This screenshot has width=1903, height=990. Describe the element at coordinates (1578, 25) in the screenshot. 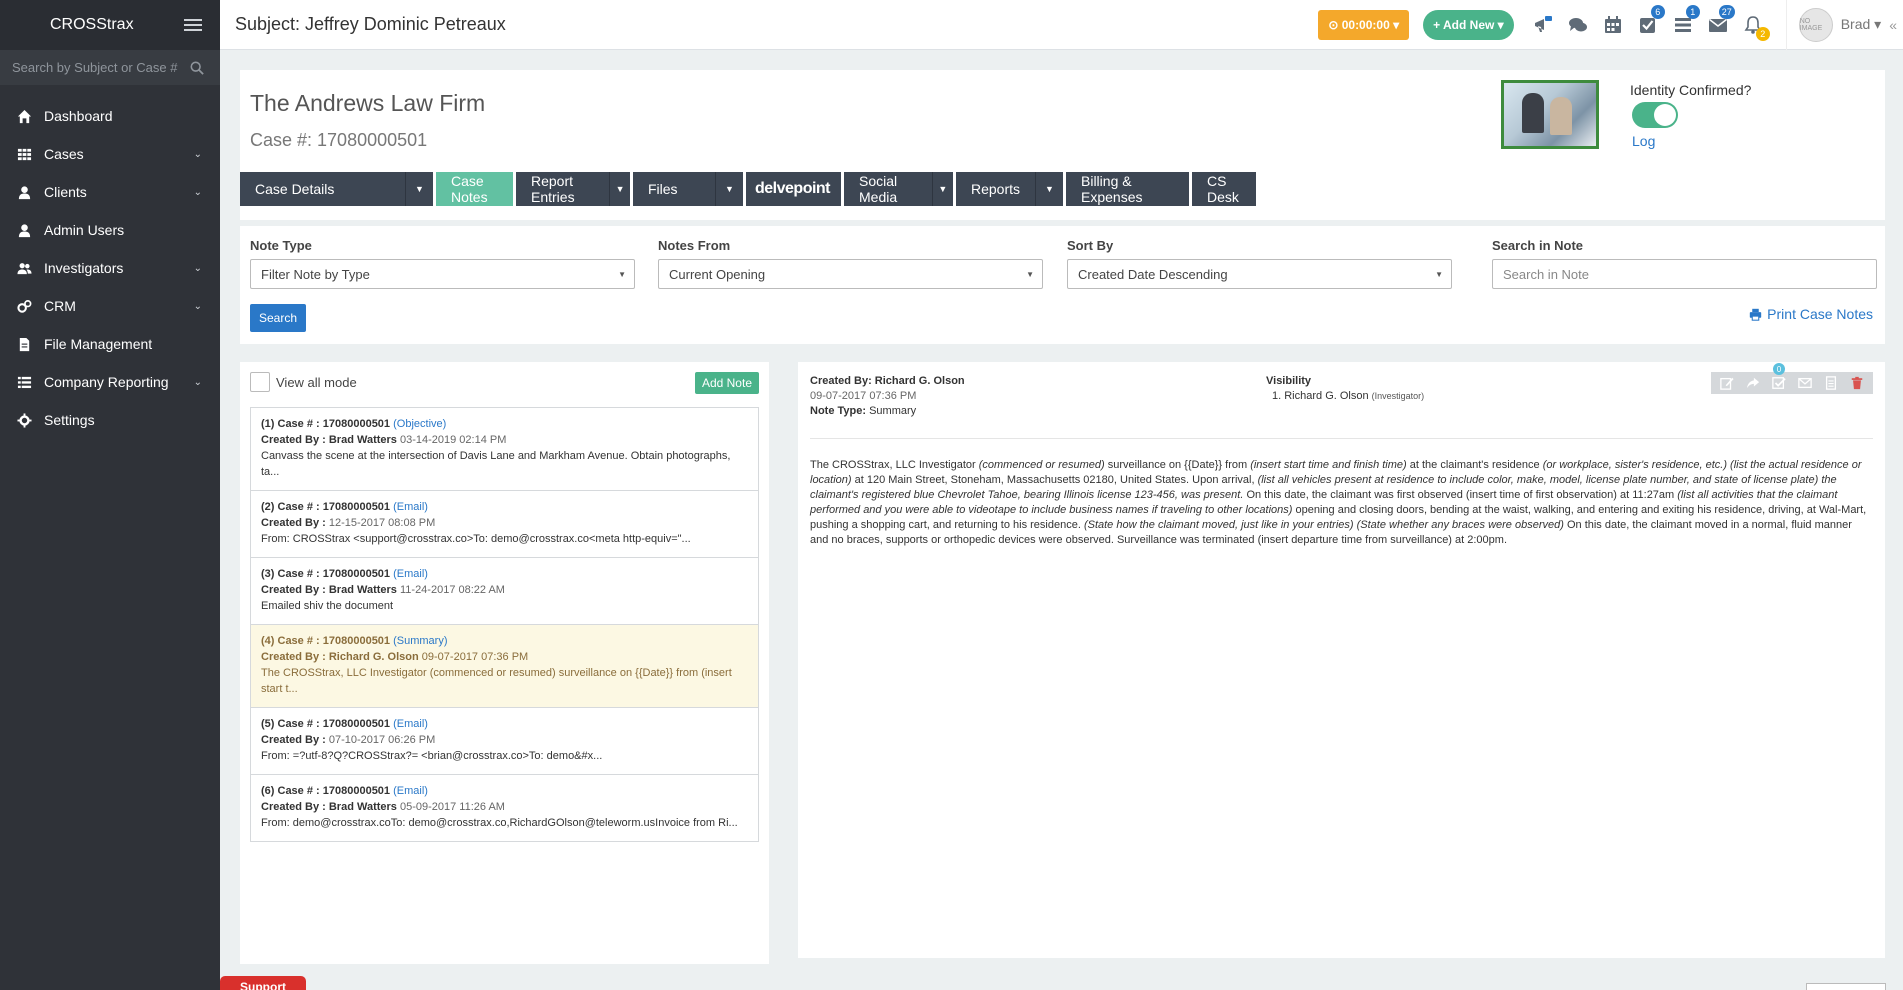

I see `chat-icon` at that location.